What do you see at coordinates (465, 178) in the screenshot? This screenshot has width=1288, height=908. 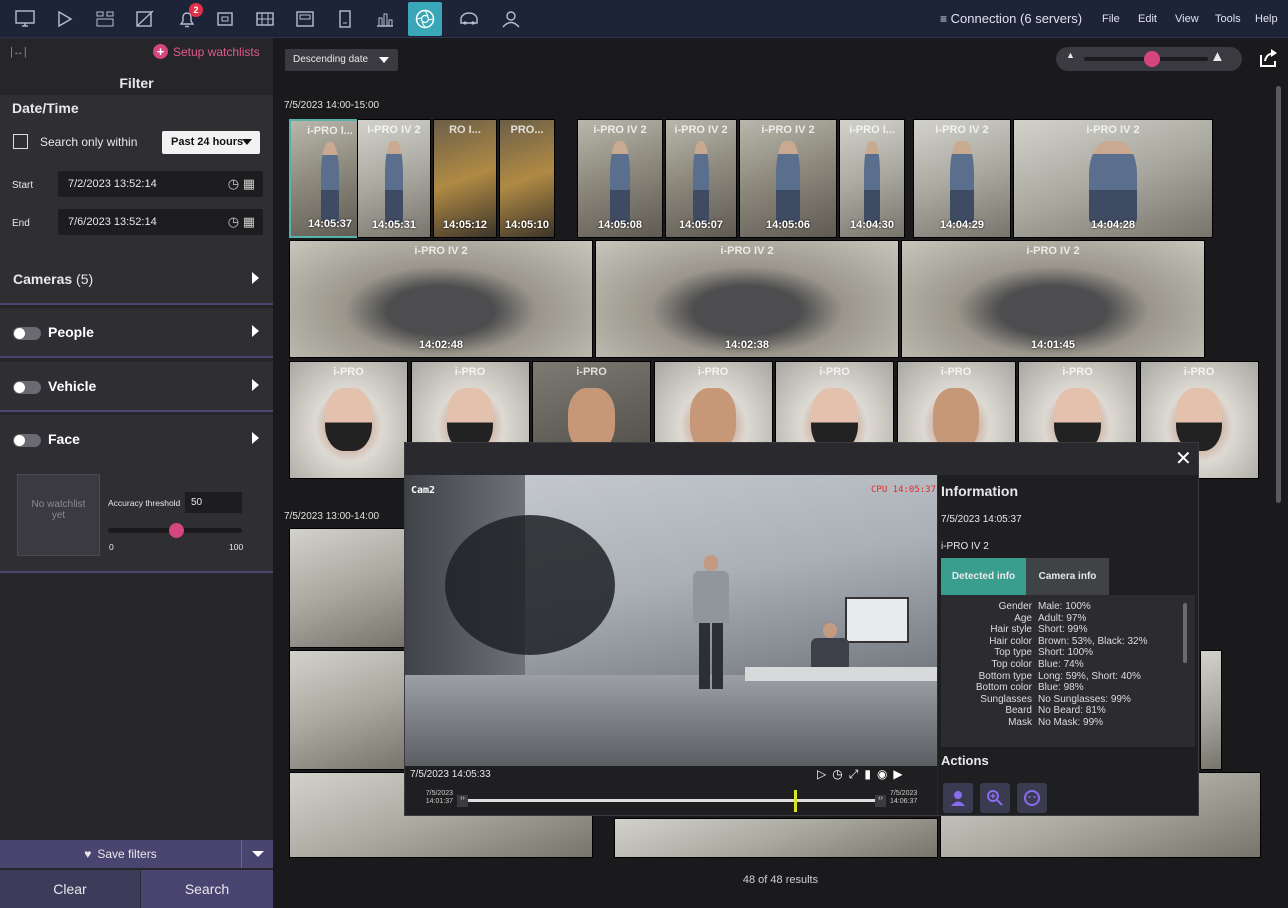 I see `result-thumbnail: RO I... 14:05:12` at bounding box center [465, 178].